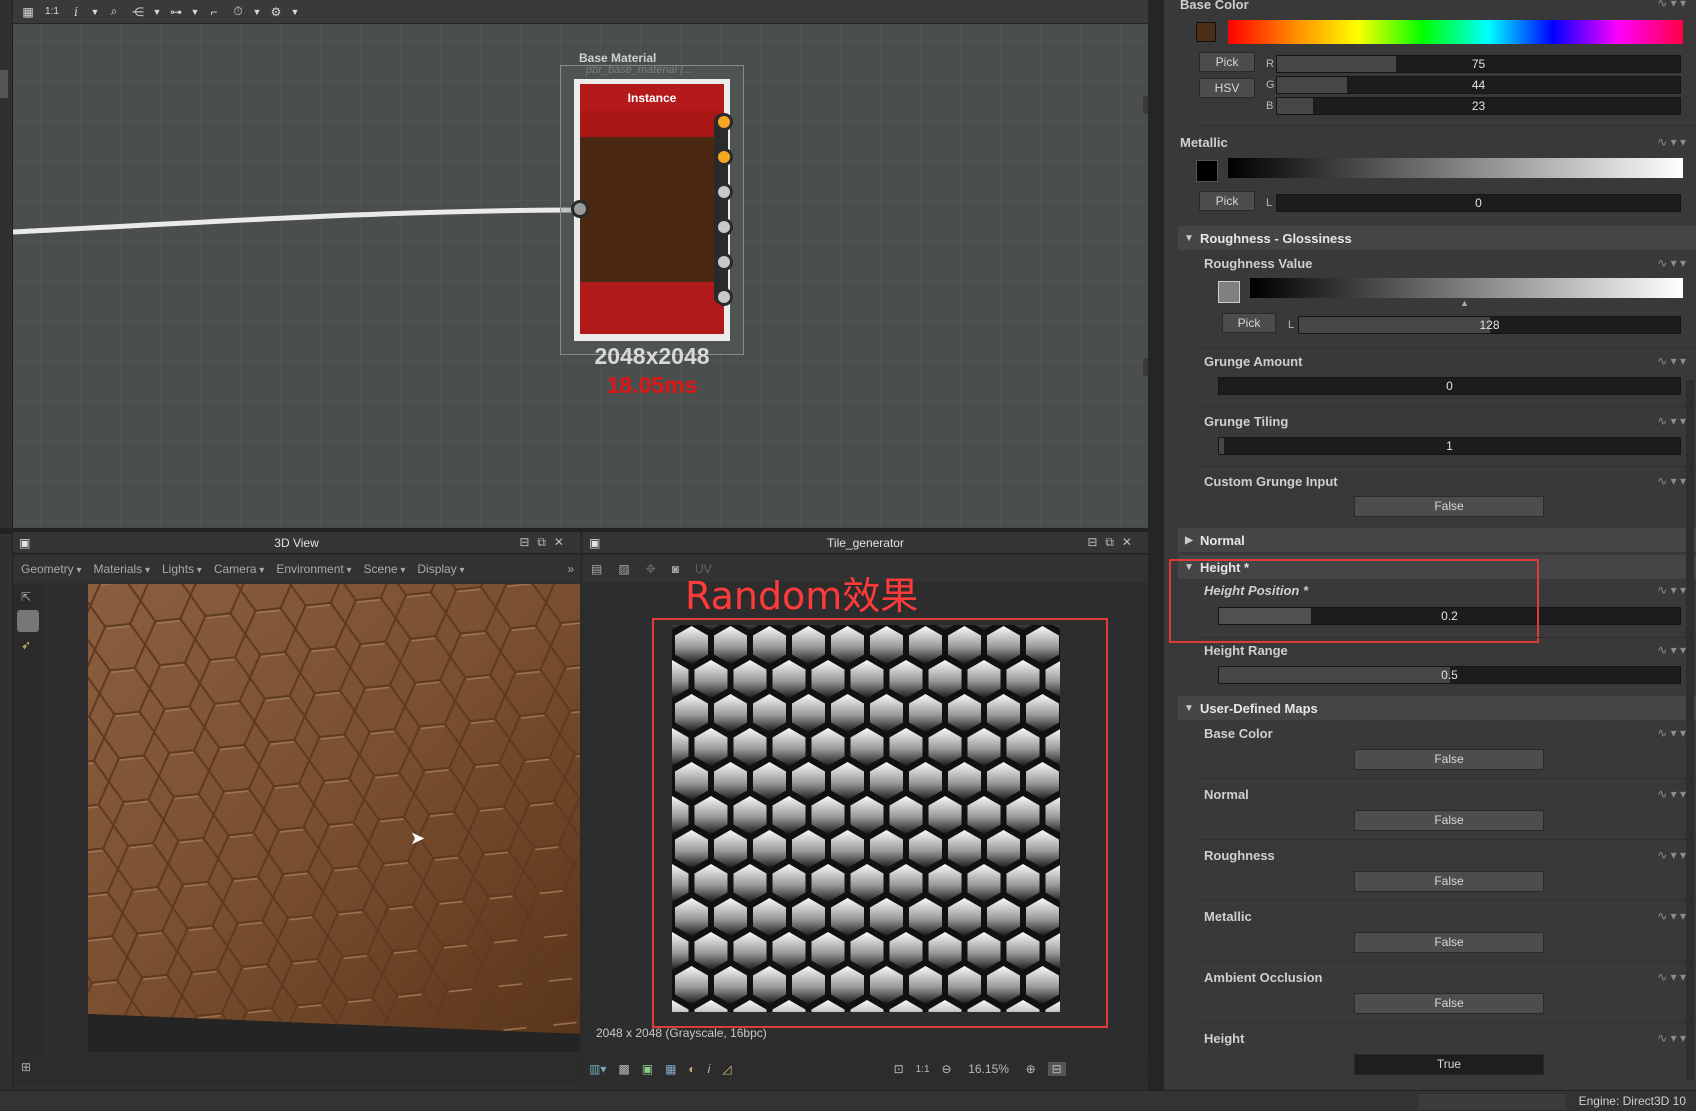 This screenshot has height=1111, width=1696. What do you see at coordinates (1690, 730) in the screenshot?
I see `scrollbar` at bounding box center [1690, 730].